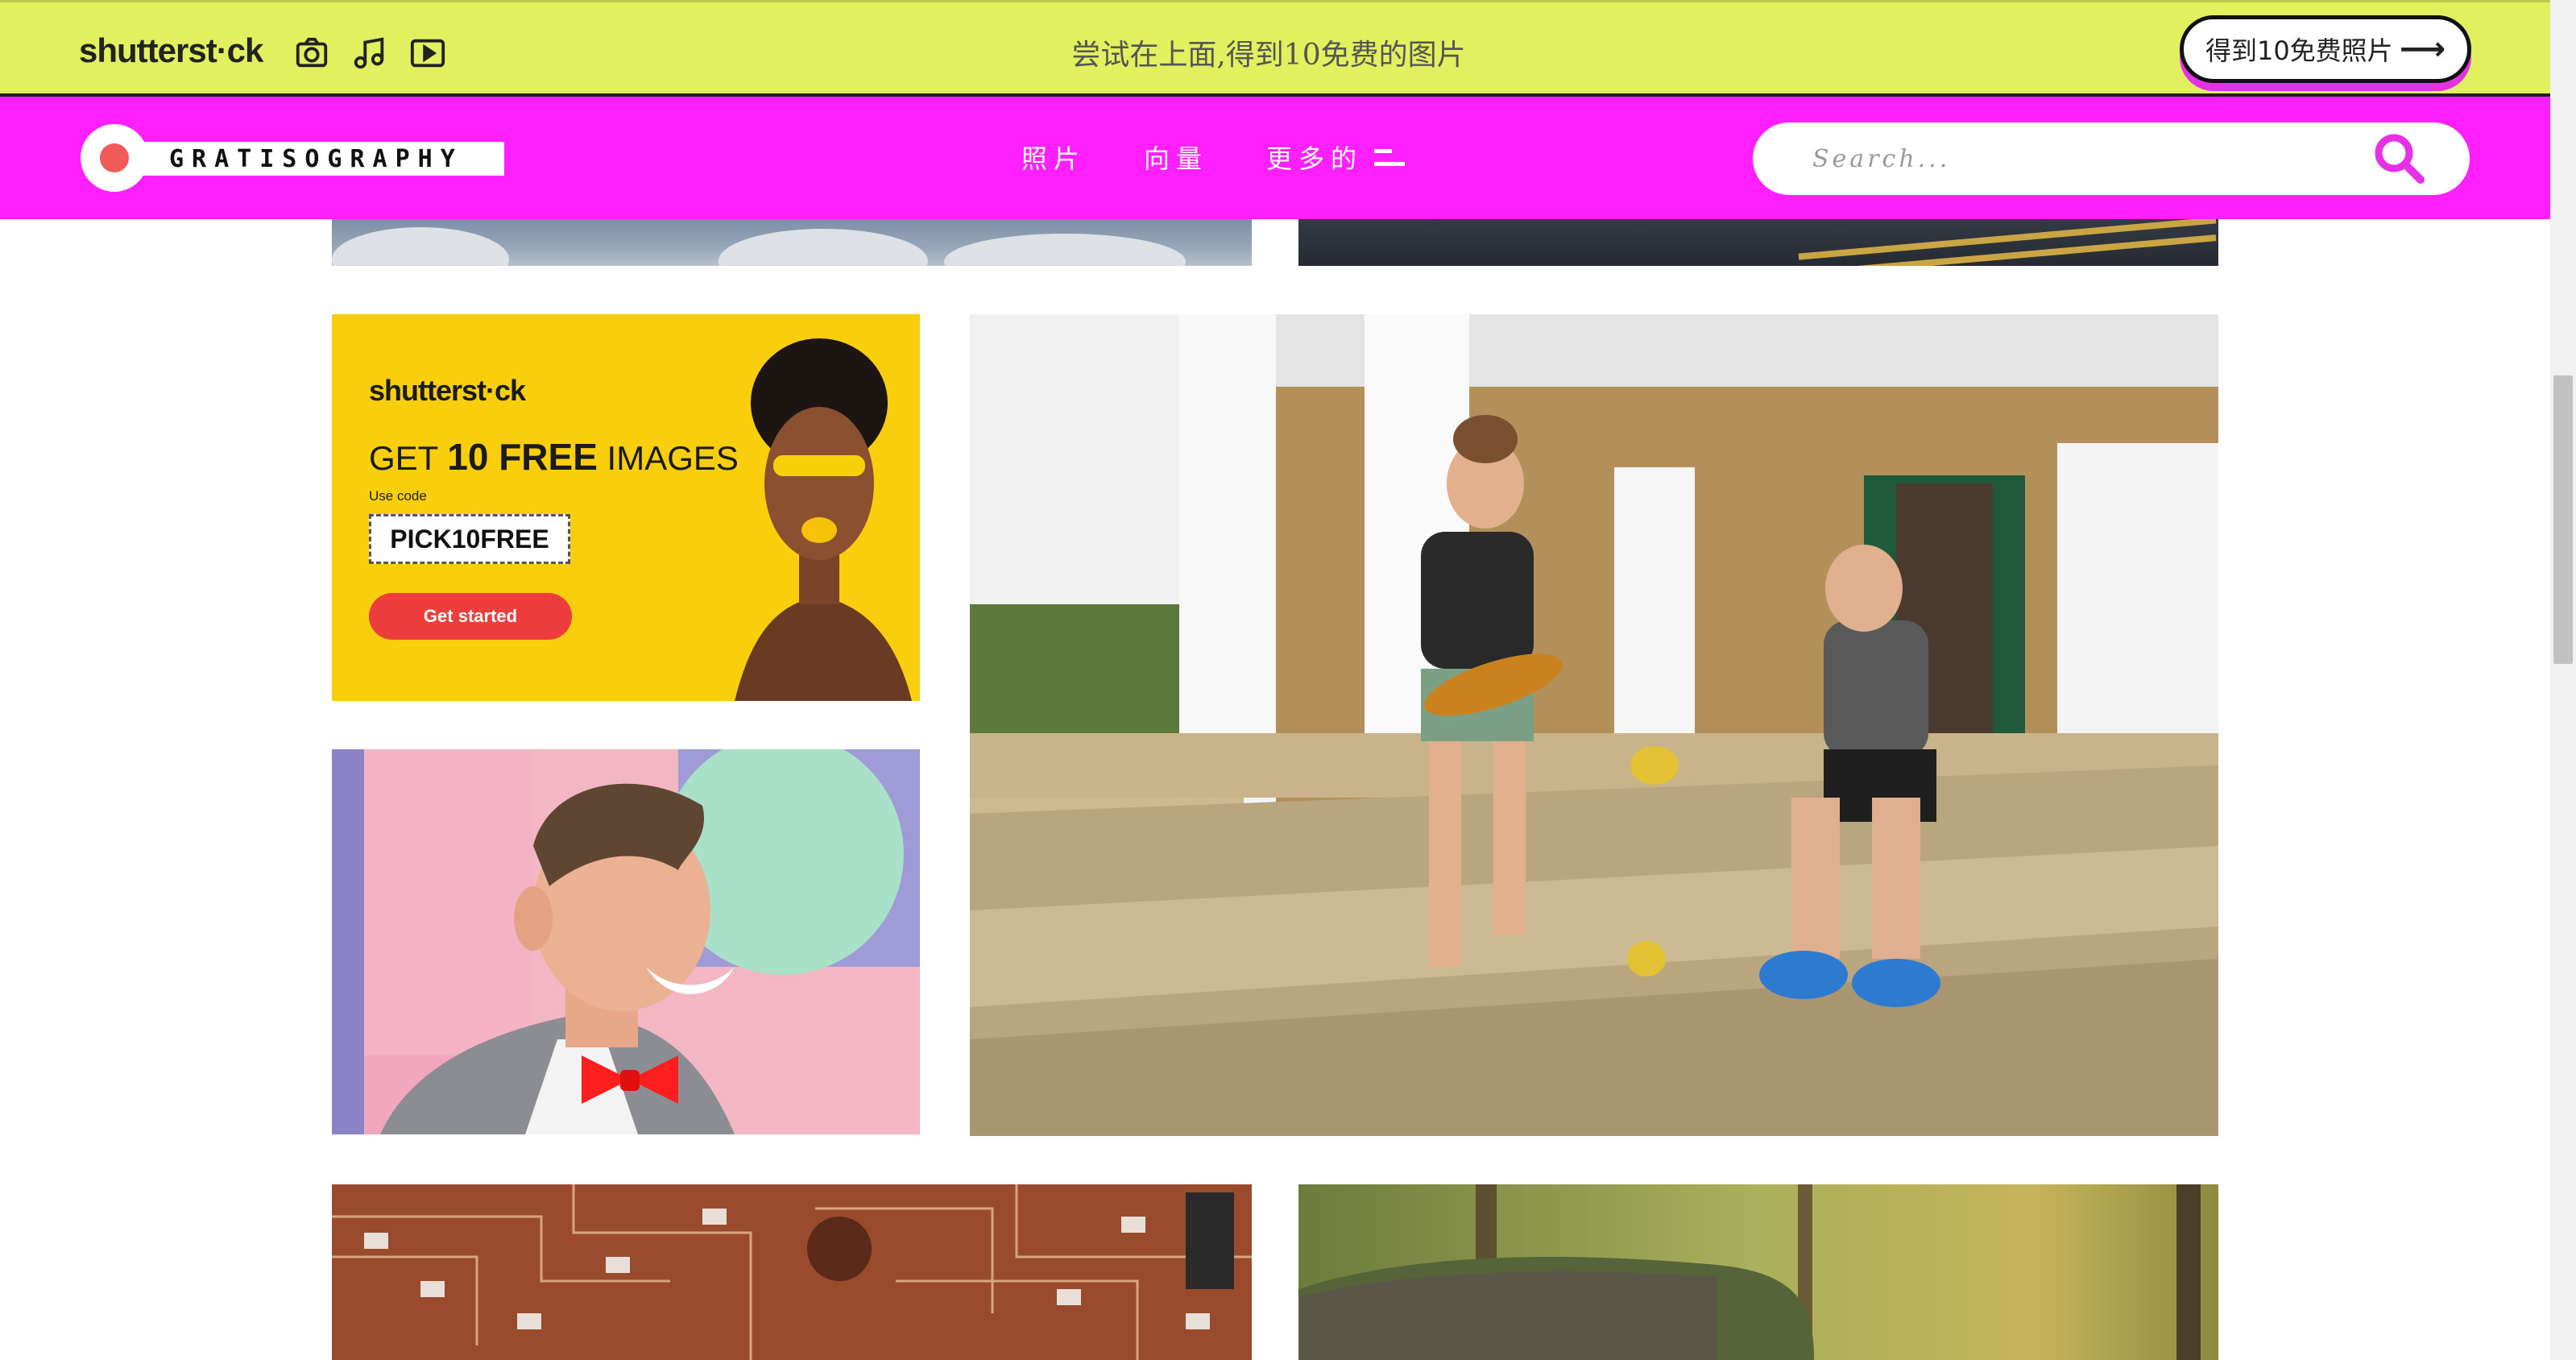 The image size is (2576, 1360). I want to click on page-scrollbar, so click(2563, 680).